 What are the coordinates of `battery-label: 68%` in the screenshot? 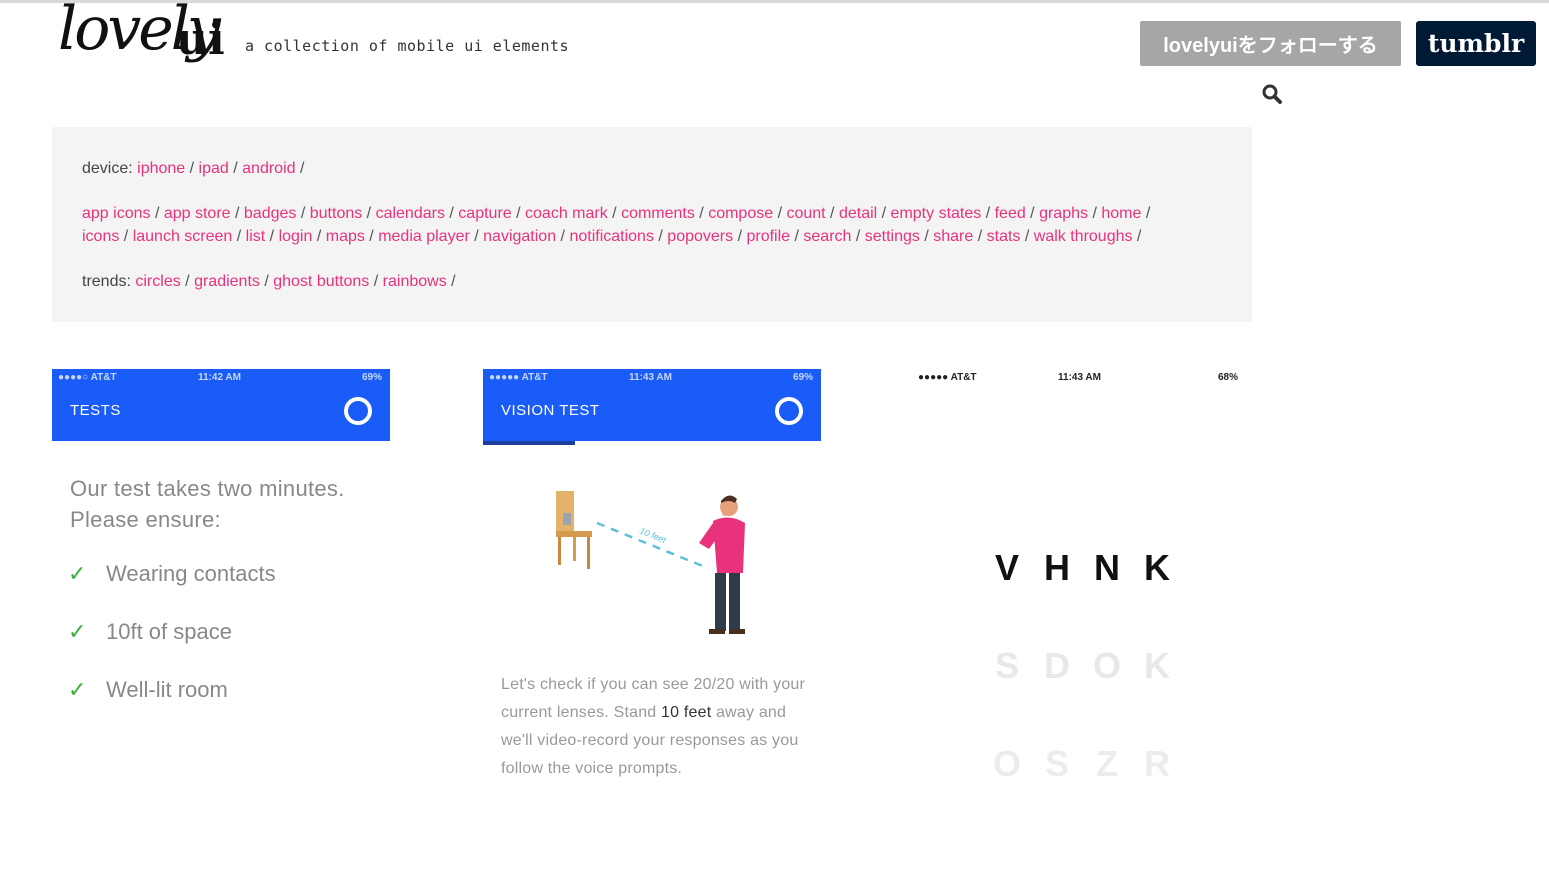 It's located at (1227, 377).